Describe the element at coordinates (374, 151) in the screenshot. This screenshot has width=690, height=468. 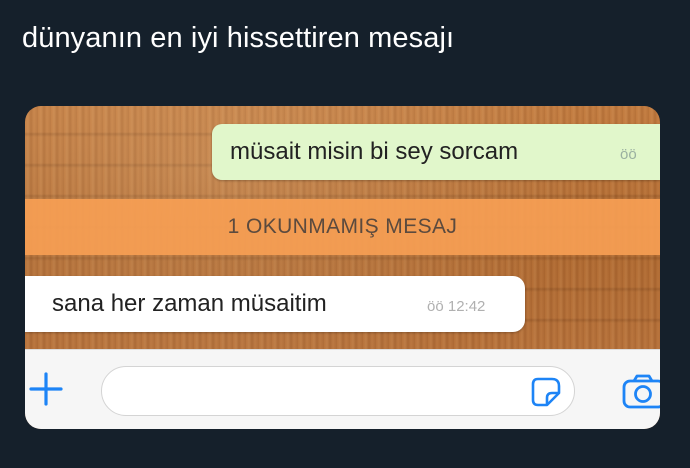
I see `outgoing-message-text: müsait misin bi sey sorcam` at that location.